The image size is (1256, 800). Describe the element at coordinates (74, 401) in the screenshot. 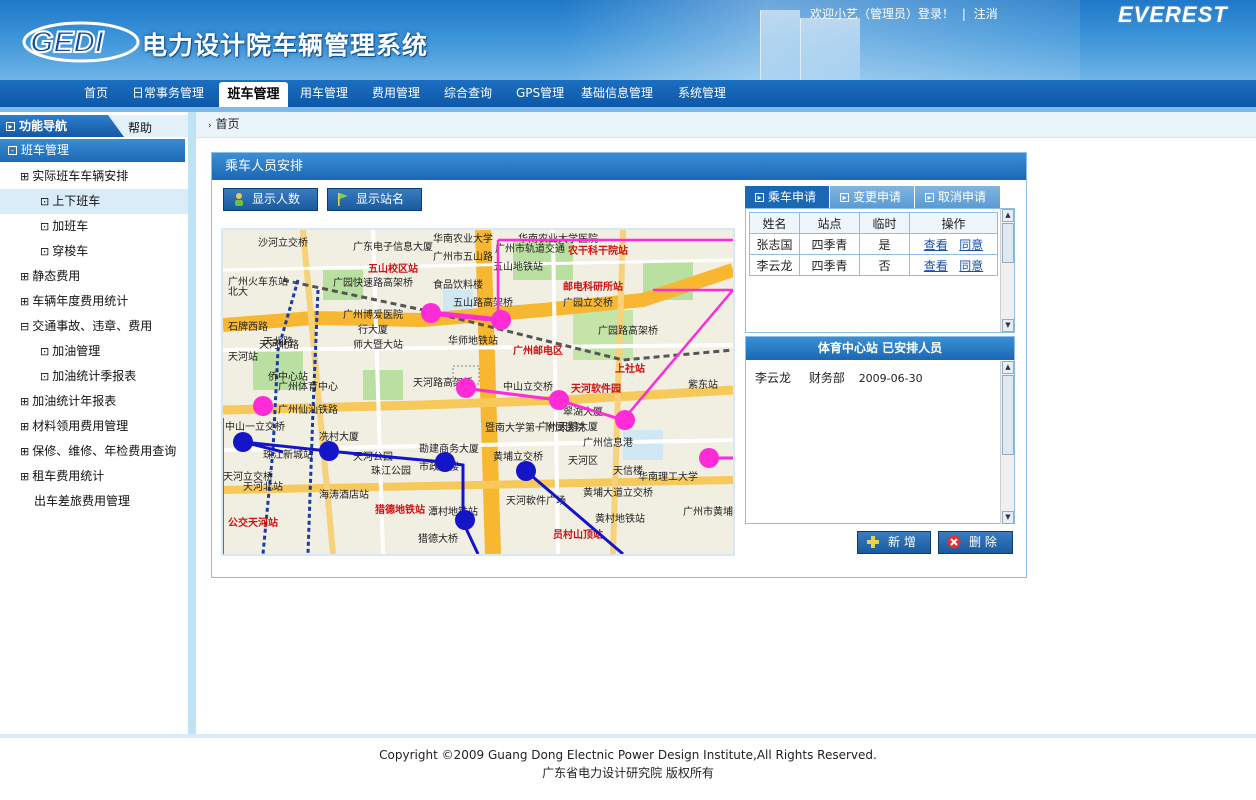

I see `sidebar-item-label: 加油统计年报表` at that location.